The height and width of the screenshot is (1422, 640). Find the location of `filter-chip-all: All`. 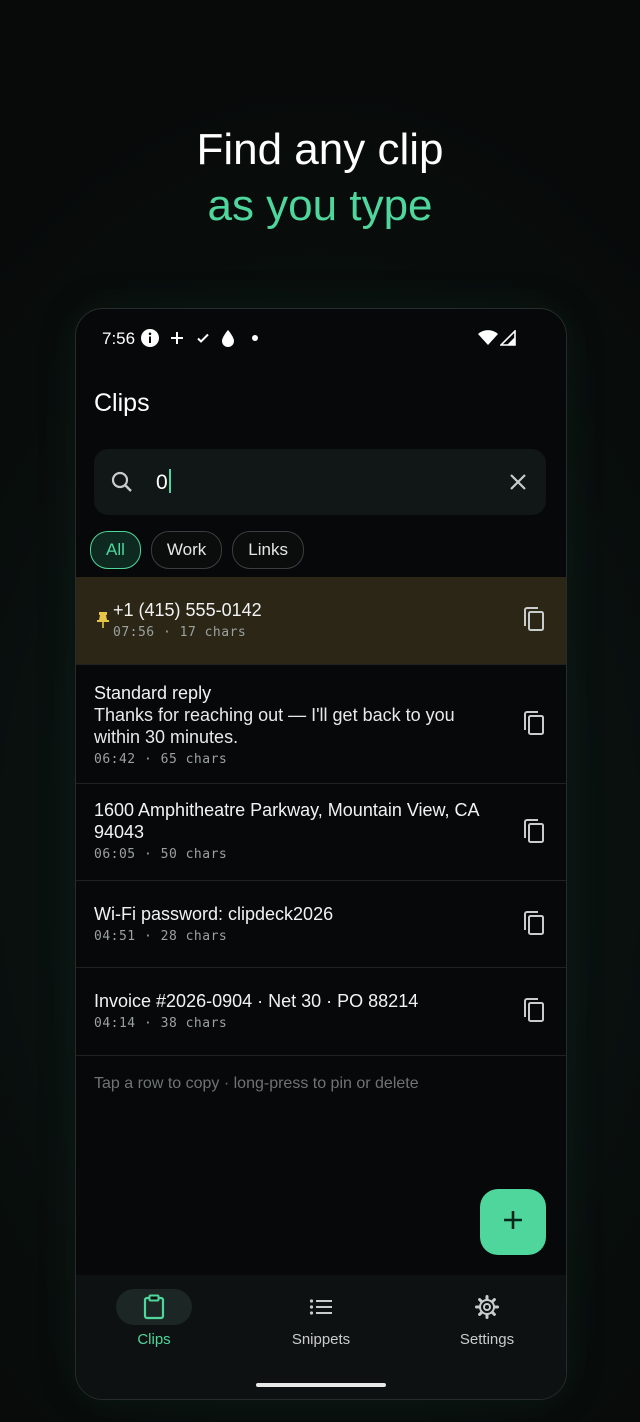

filter-chip-all: All is located at coordinates (115, 550).